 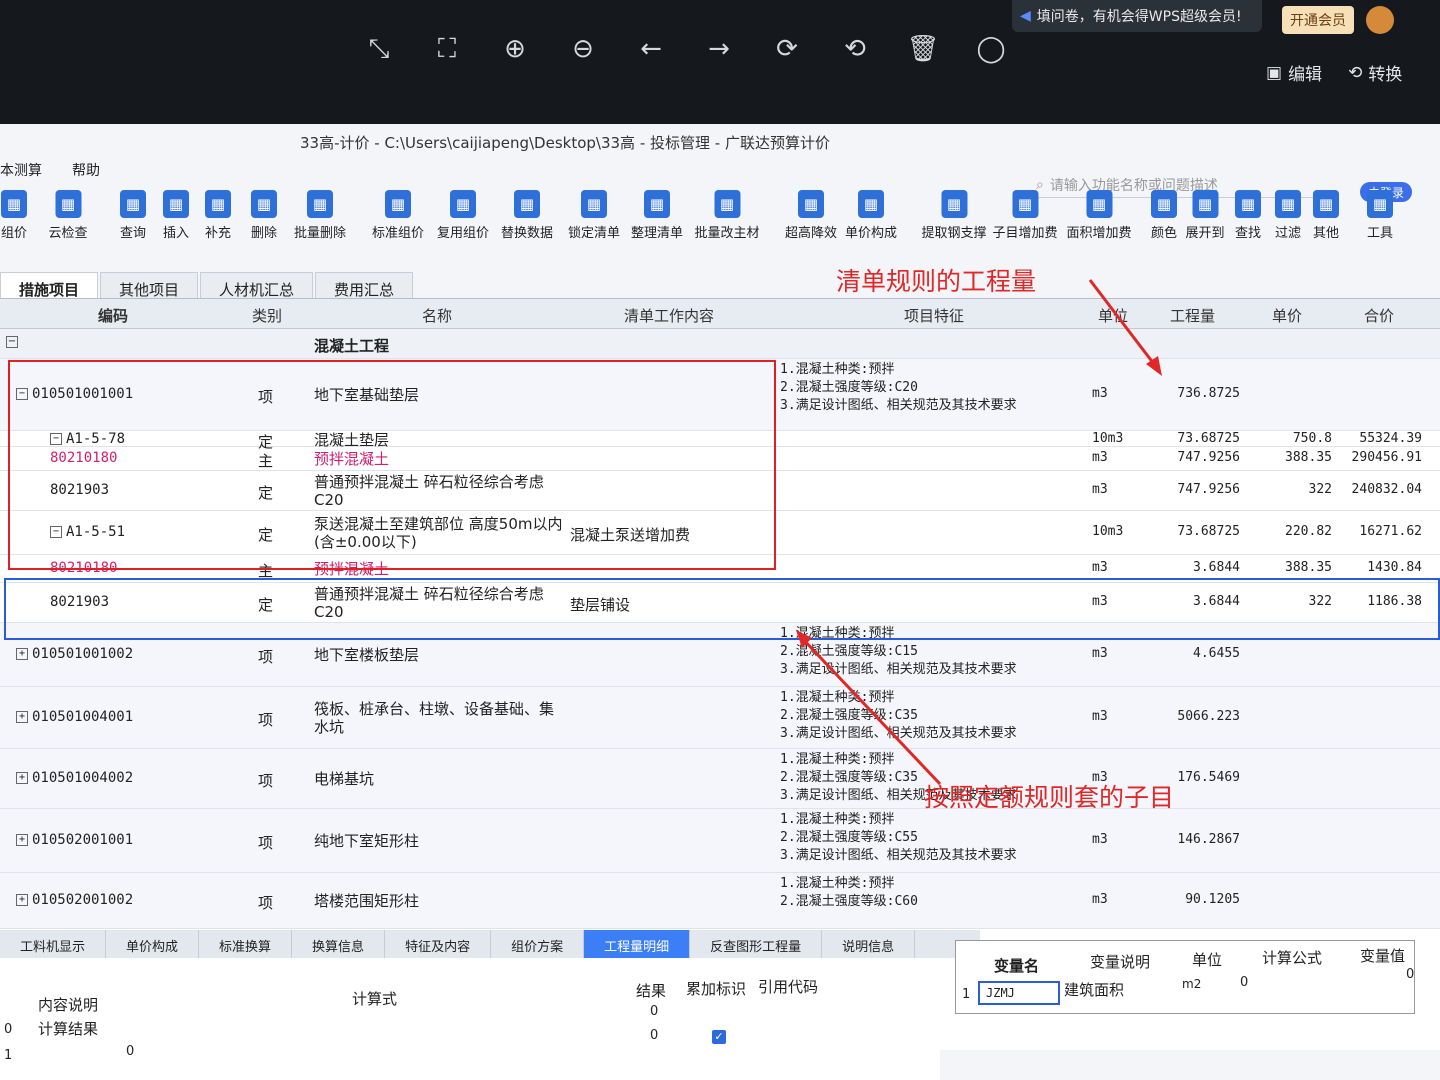 I want to click on detail-col-accum: 累加标识, so click(x=716, y=989).